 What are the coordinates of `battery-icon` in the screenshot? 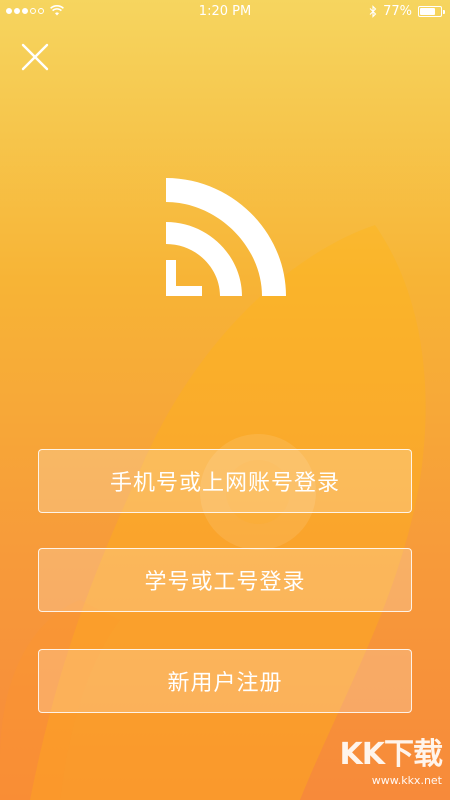 It's located at (431, 11).